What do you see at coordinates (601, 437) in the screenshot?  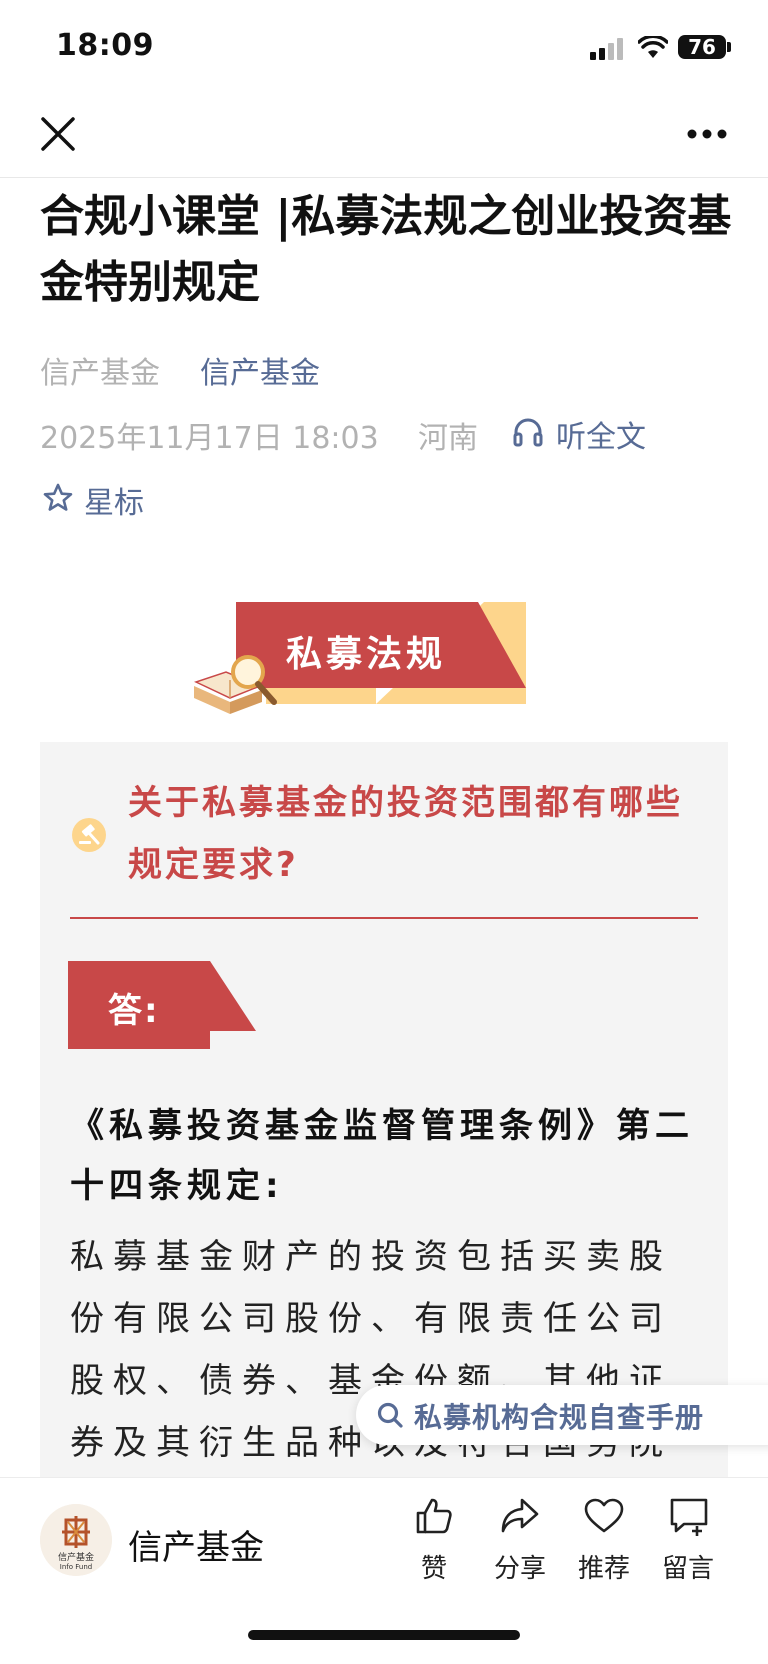 I see `listen-label: 听全文` at bounding box center [601, 437].